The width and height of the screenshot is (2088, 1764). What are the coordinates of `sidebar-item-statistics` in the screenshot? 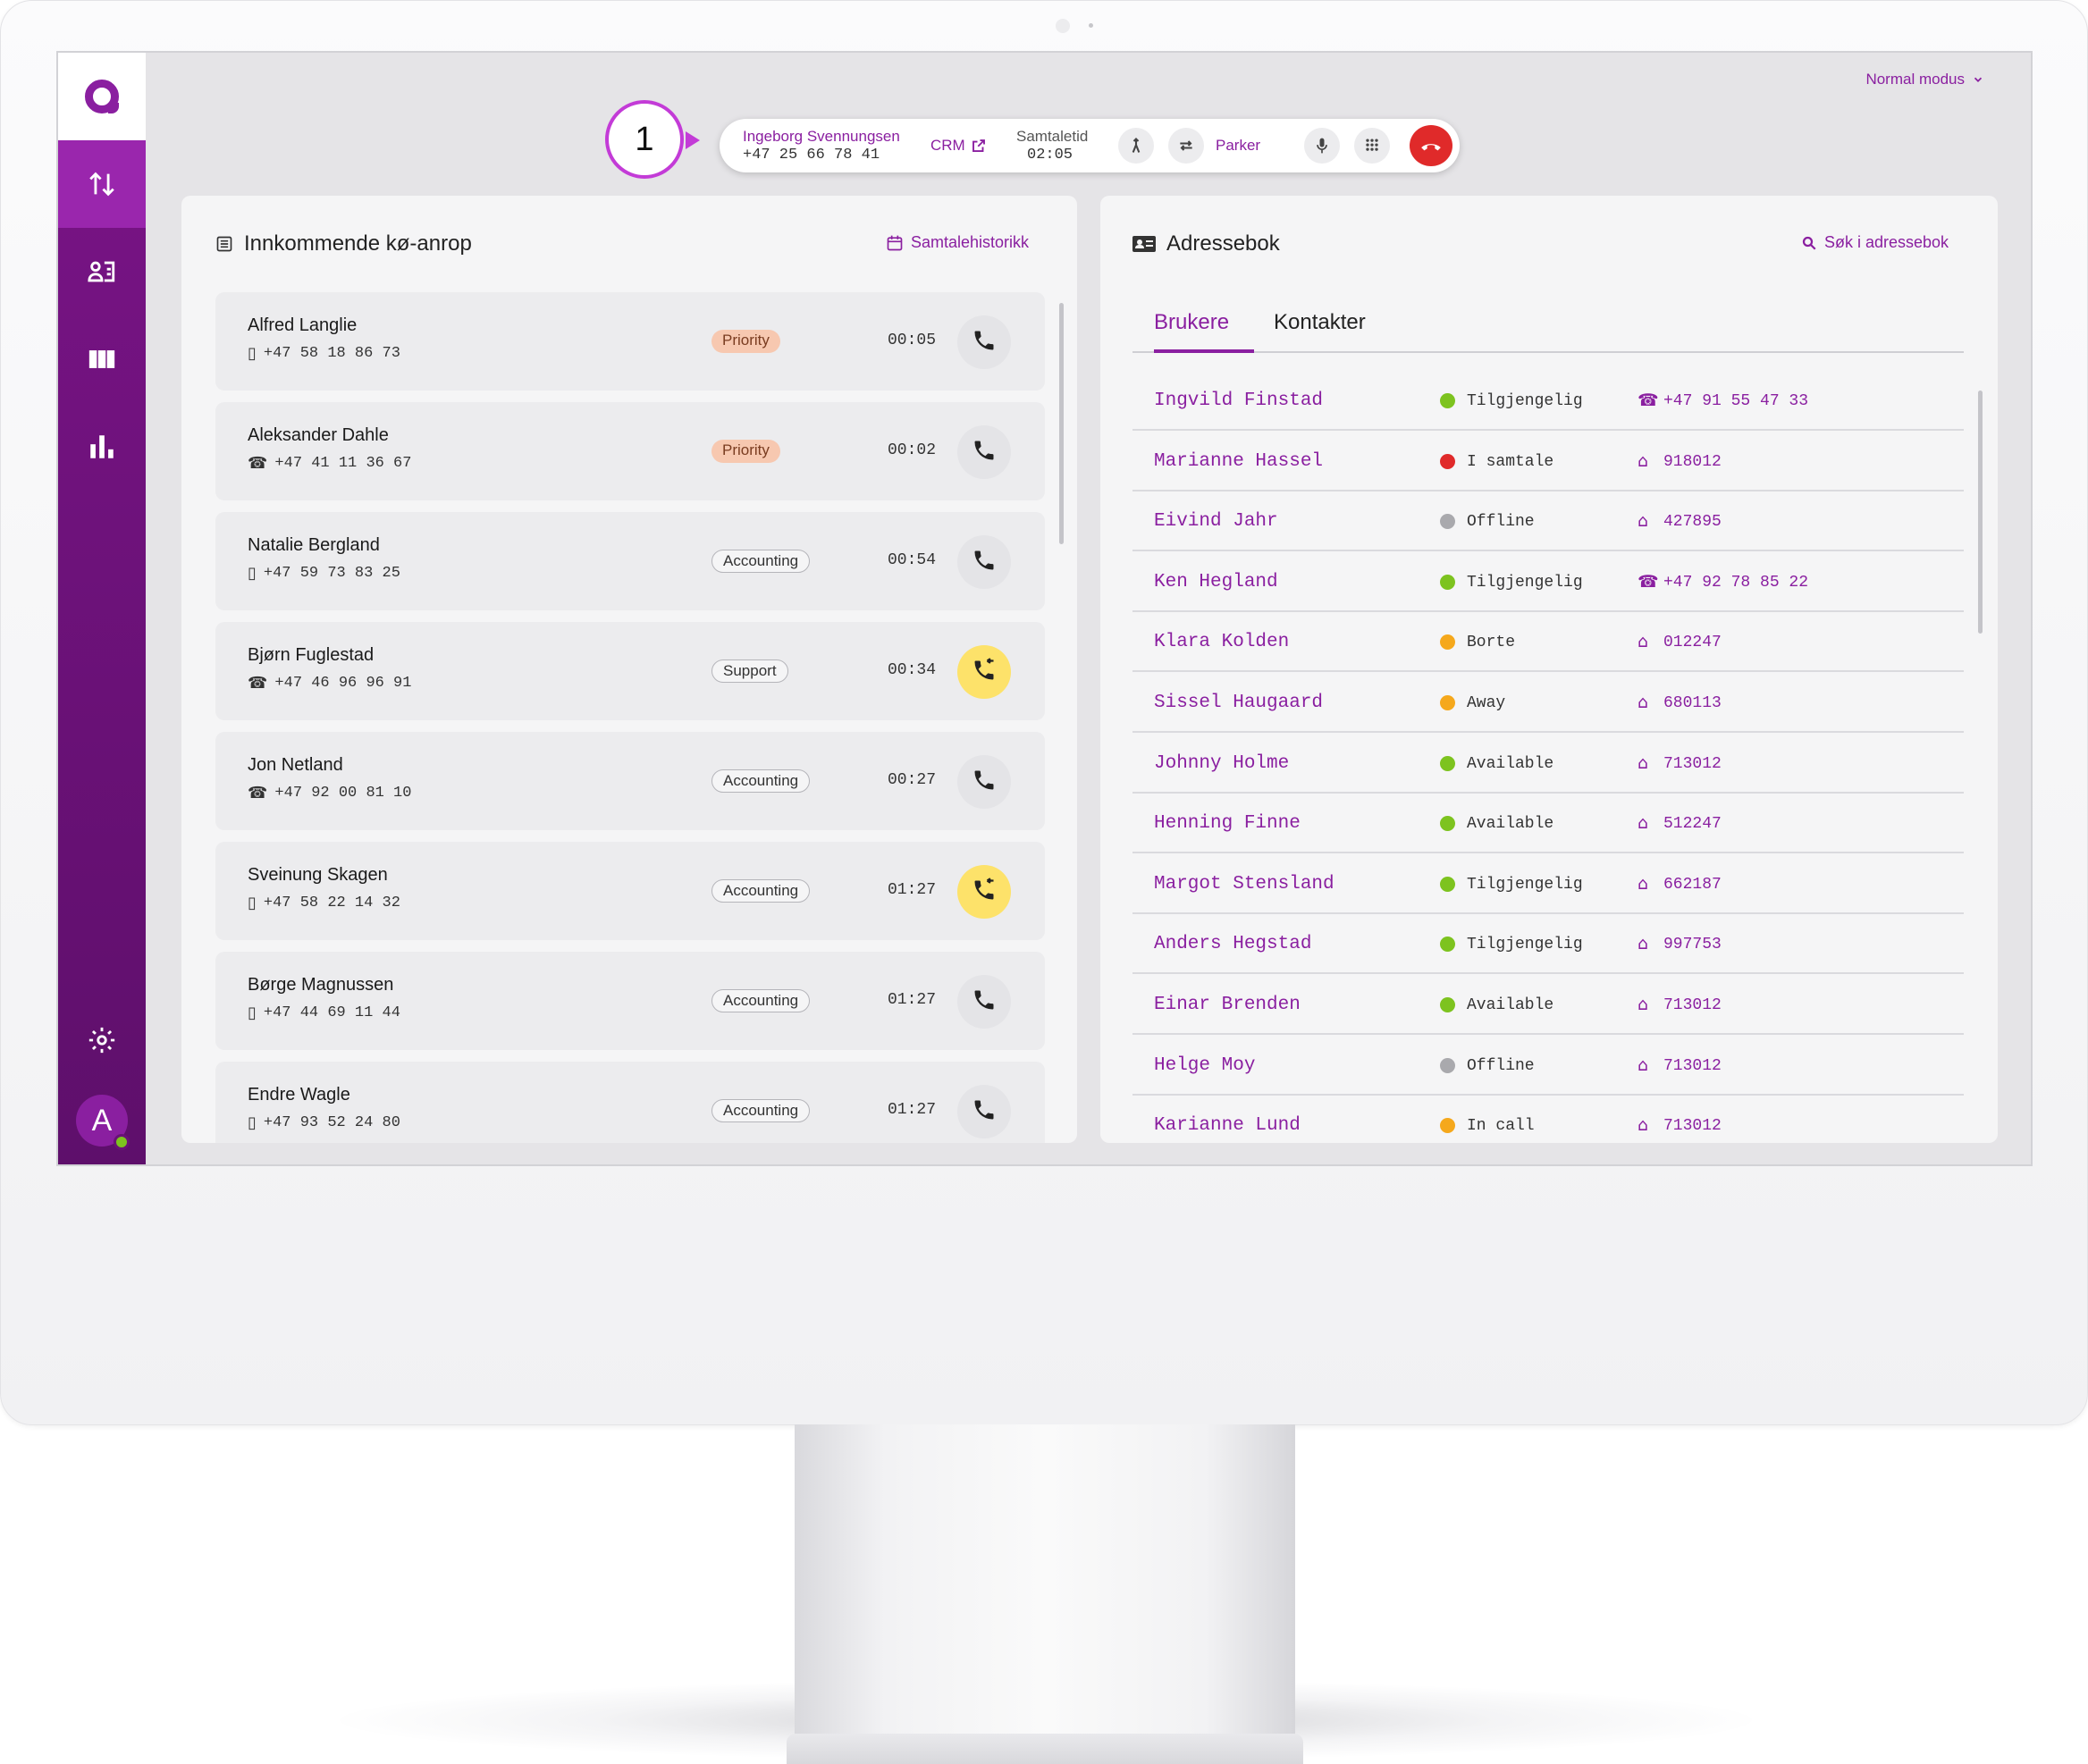 It's located at (102, 447).